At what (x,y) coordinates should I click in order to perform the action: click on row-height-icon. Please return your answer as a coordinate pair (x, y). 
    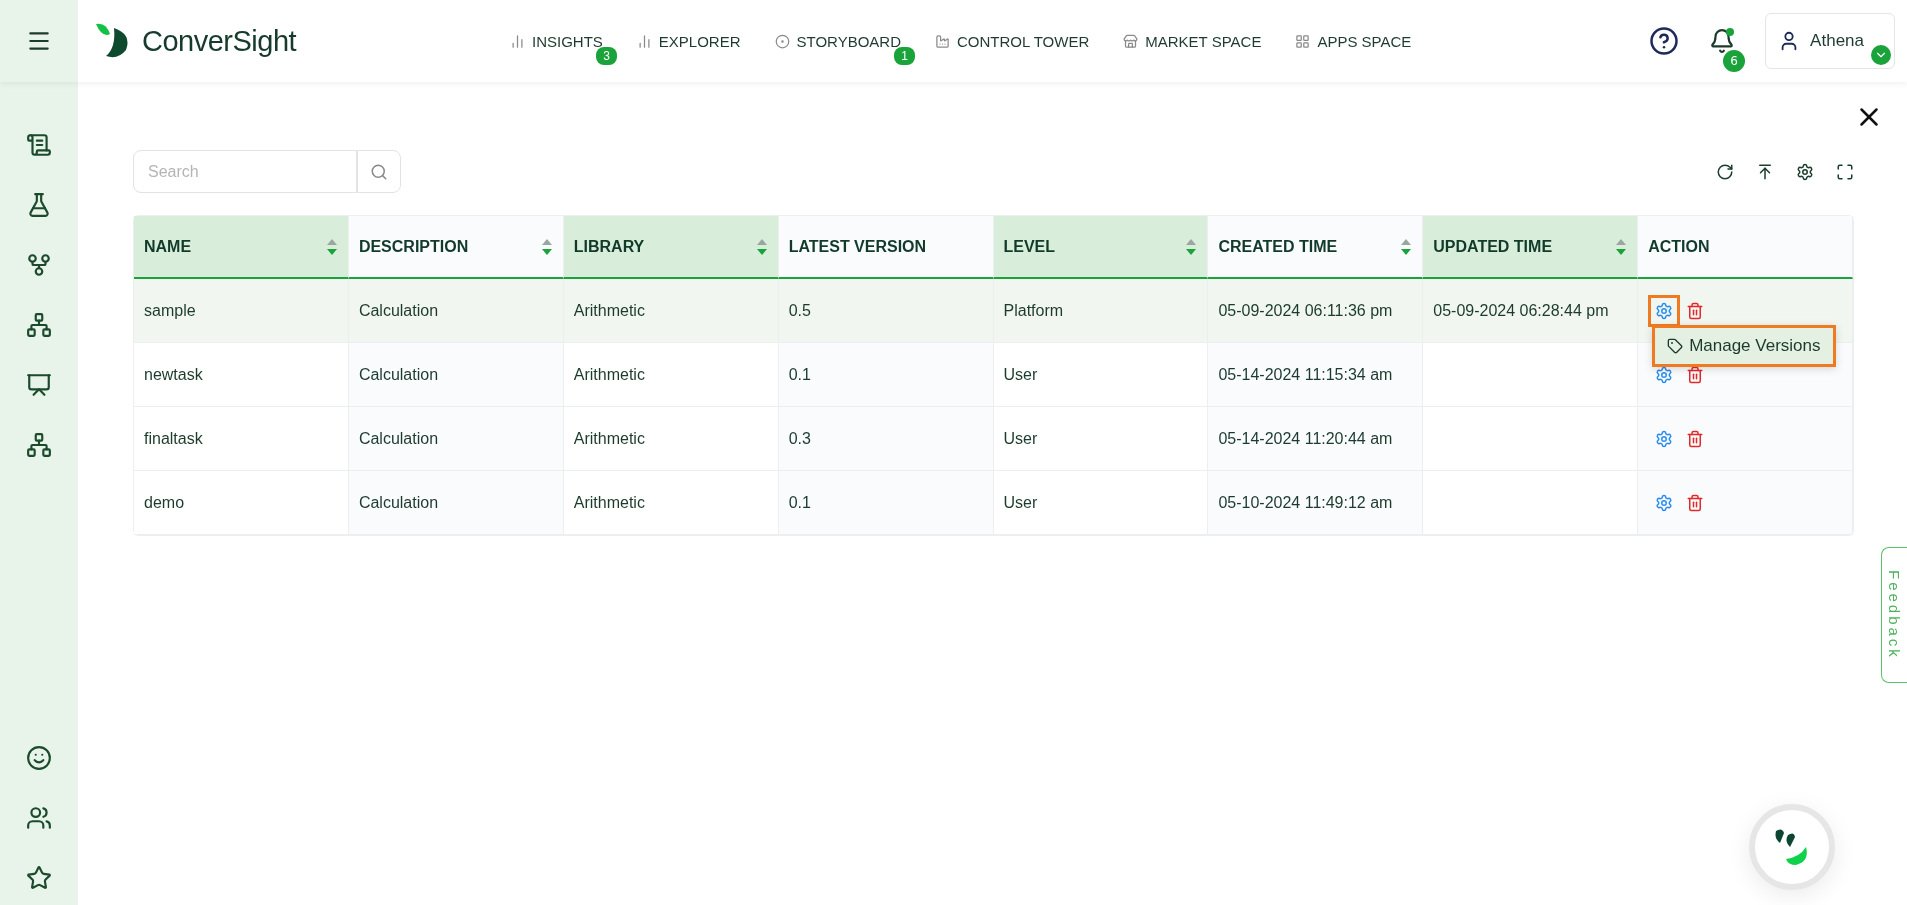
    Looking at the image, I should click on (1765, 171).